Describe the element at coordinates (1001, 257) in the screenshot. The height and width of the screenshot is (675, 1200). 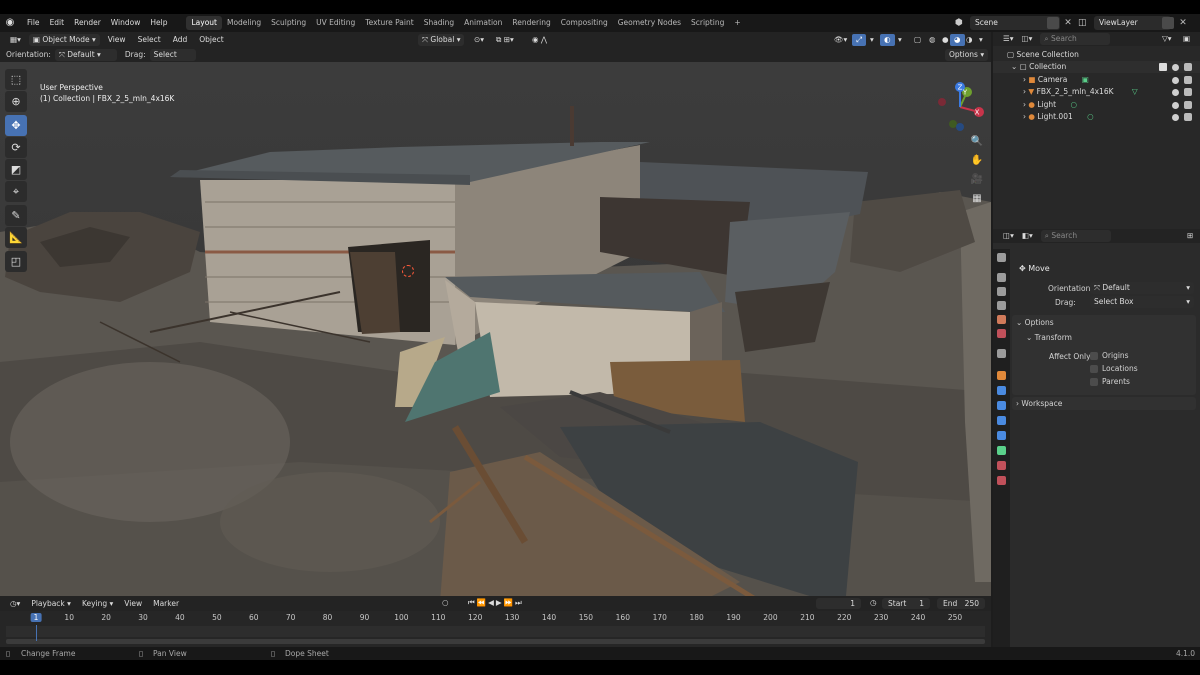
I see `tool-tab-icon` at that location.